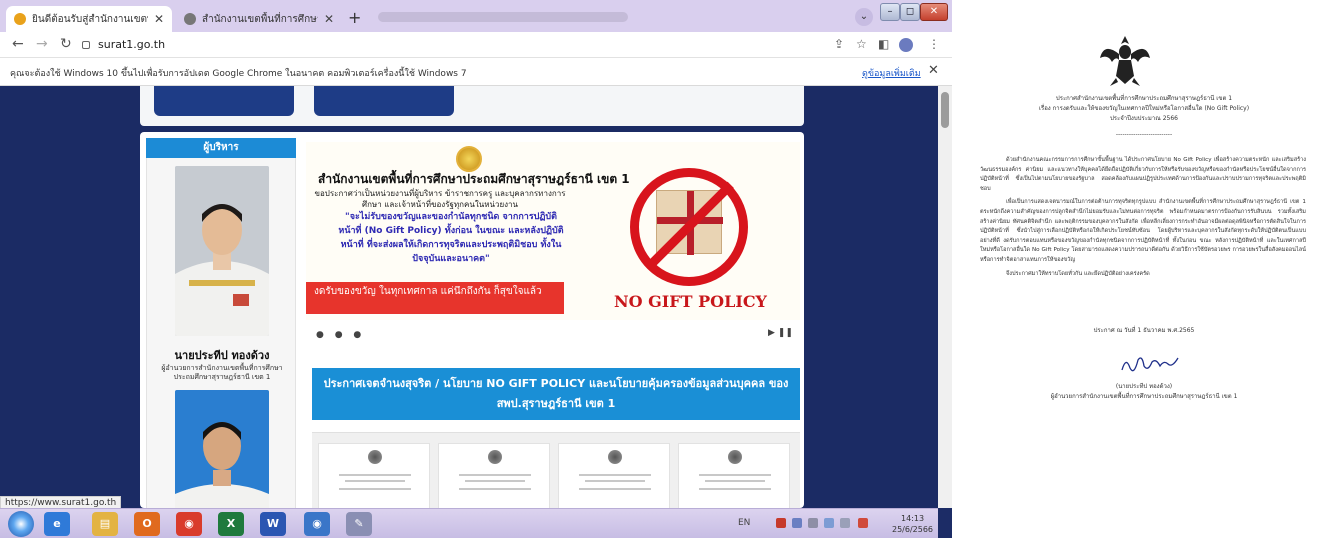 The height and width of the screenshot is (538, 1335). What do you see at coordinates (317, 524) in the screenshot?
I see `chrome-active-icon: ◉` at bounding box center [317, 524].